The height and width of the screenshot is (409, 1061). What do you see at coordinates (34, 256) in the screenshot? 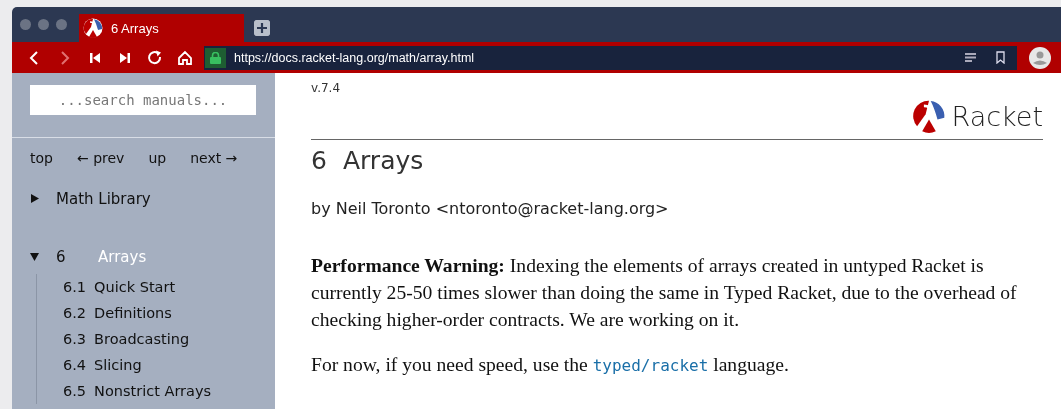
I see `expanded-triangle-icon` at bounding box center [34, 256].